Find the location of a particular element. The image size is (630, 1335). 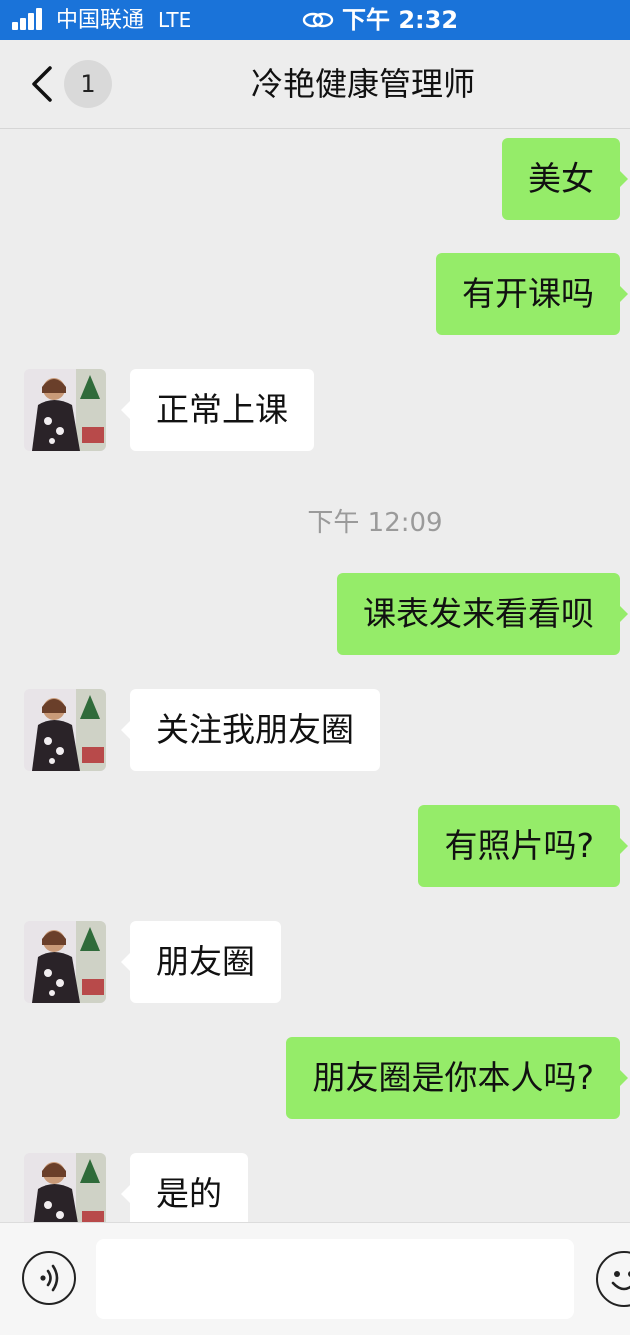

message-outgoing: 有照片吗? is located at coordinates (315, 846).